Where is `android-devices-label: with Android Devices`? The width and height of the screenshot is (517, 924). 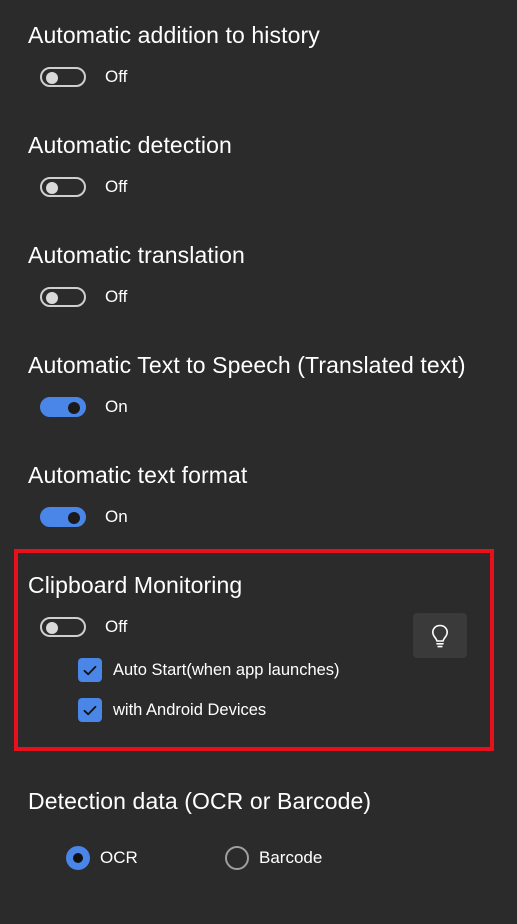 android-devices-label: with Android Devices is located at coordinates (190, 709).